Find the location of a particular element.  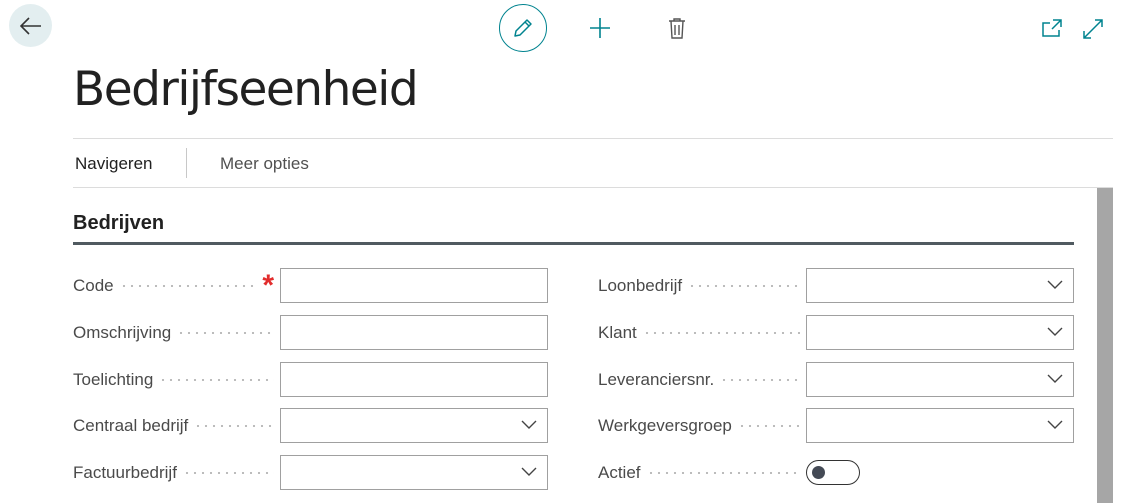

code-input is located at coordinates (414, 285).